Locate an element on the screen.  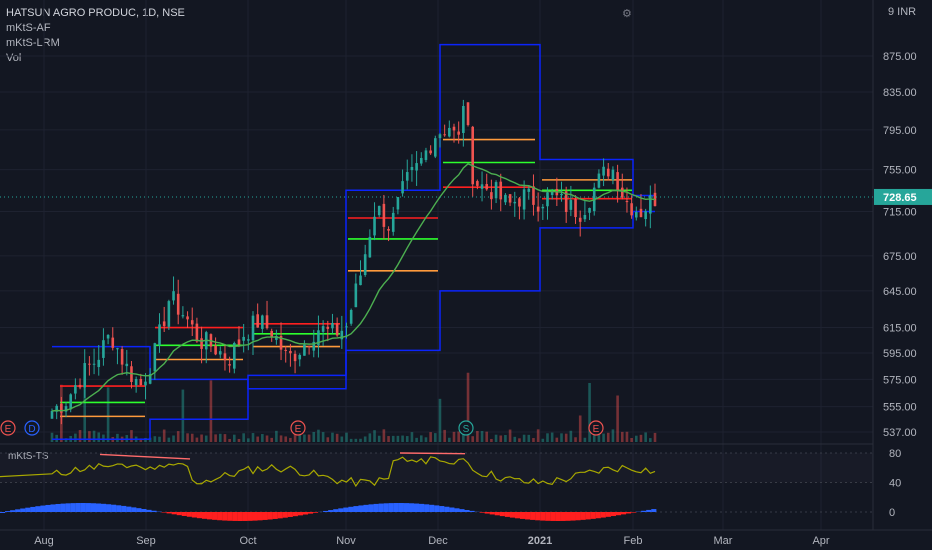
last-price-label: 728.65 is located at coordinates (900, 198).